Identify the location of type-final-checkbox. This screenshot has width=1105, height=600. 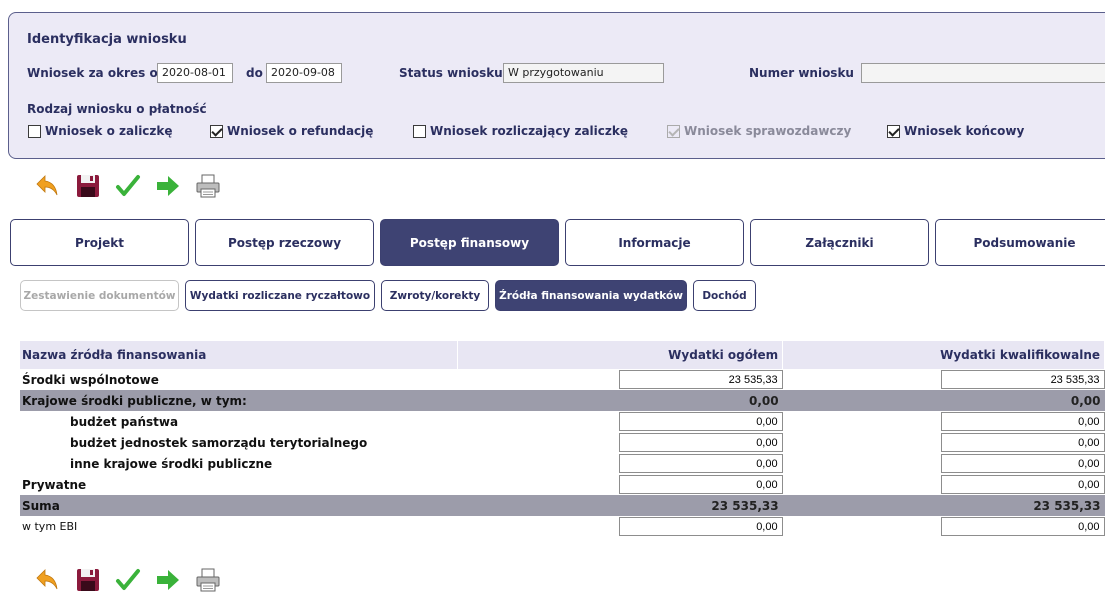
(893, 131).